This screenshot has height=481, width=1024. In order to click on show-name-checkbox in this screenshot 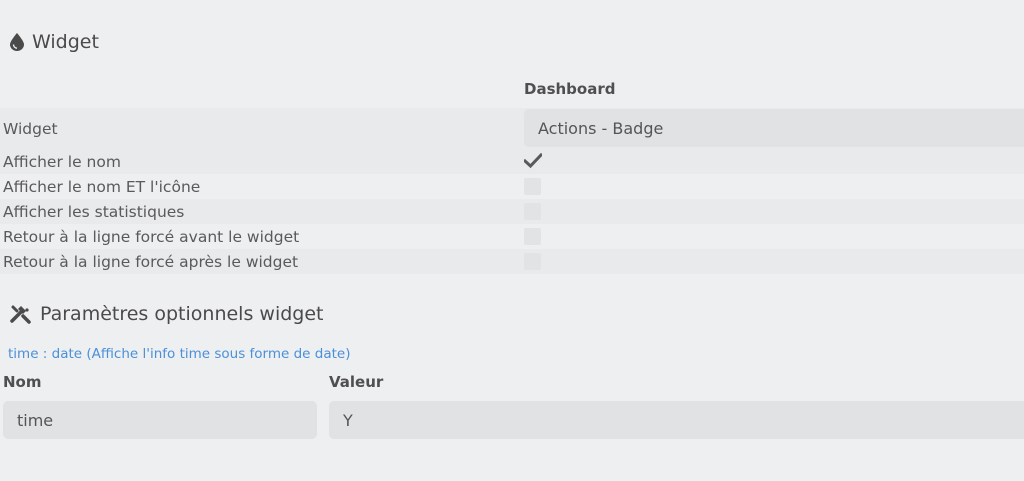, I will do `click(533, 160)`.